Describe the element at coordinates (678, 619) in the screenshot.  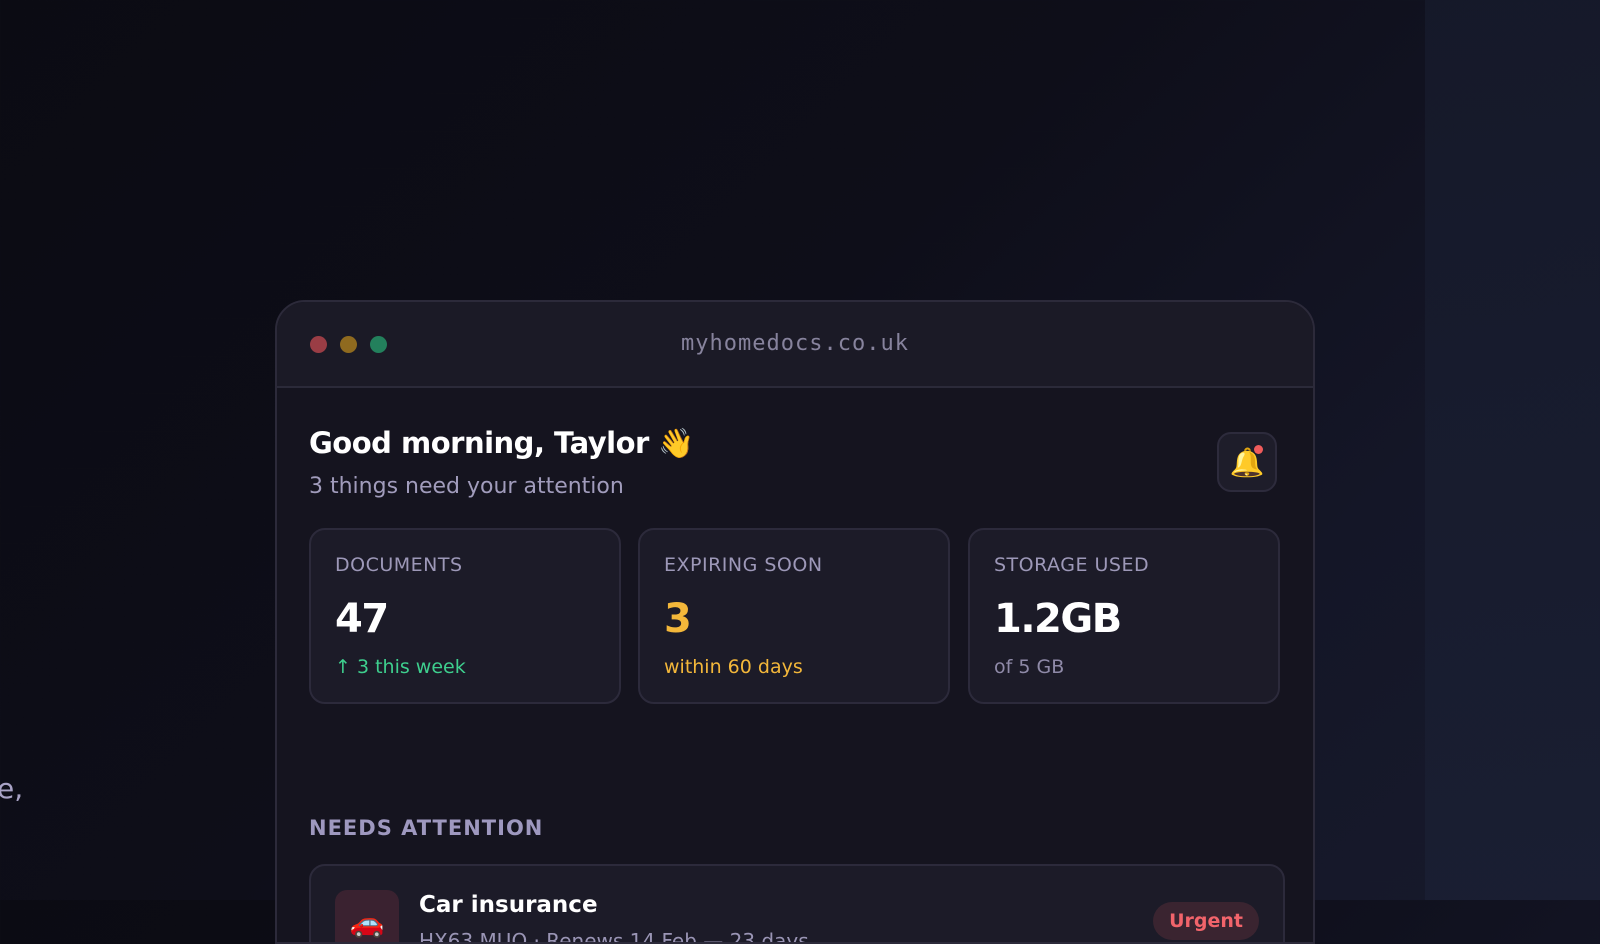
I see `stat-value: 3` at that location.